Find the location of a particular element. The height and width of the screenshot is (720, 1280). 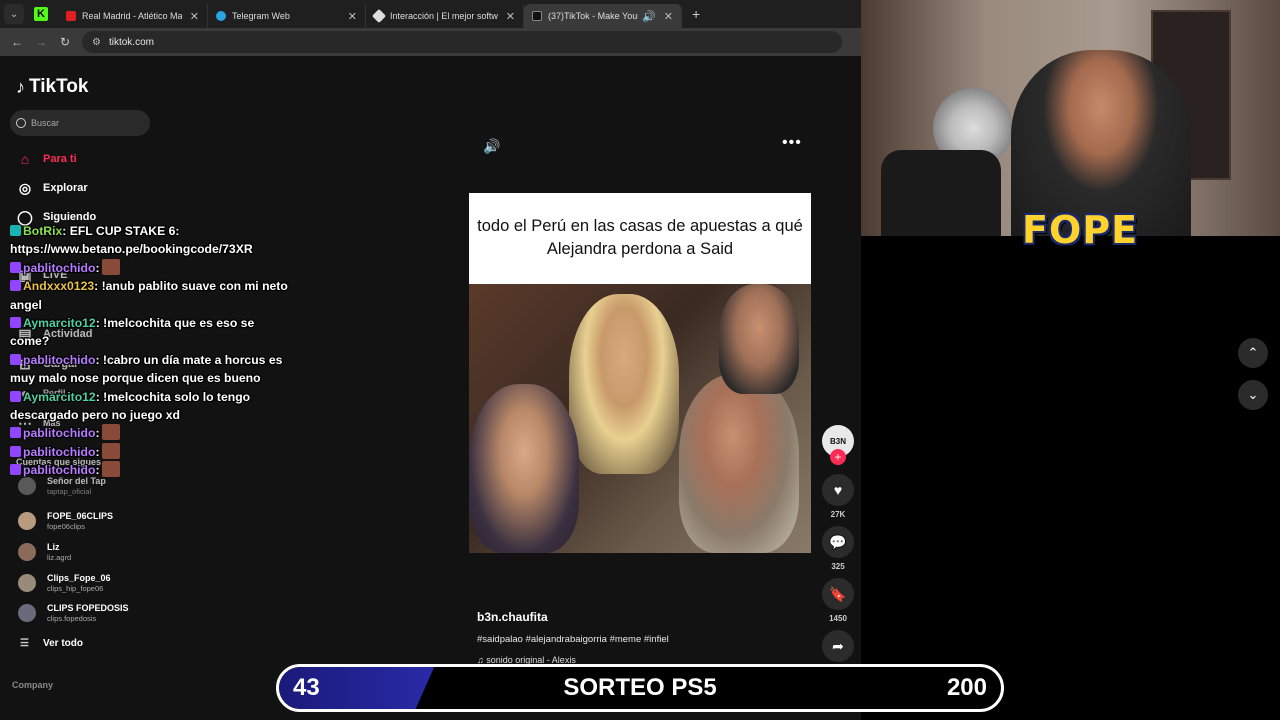

logo-text: TikTok is located at coordinates (59, 86).